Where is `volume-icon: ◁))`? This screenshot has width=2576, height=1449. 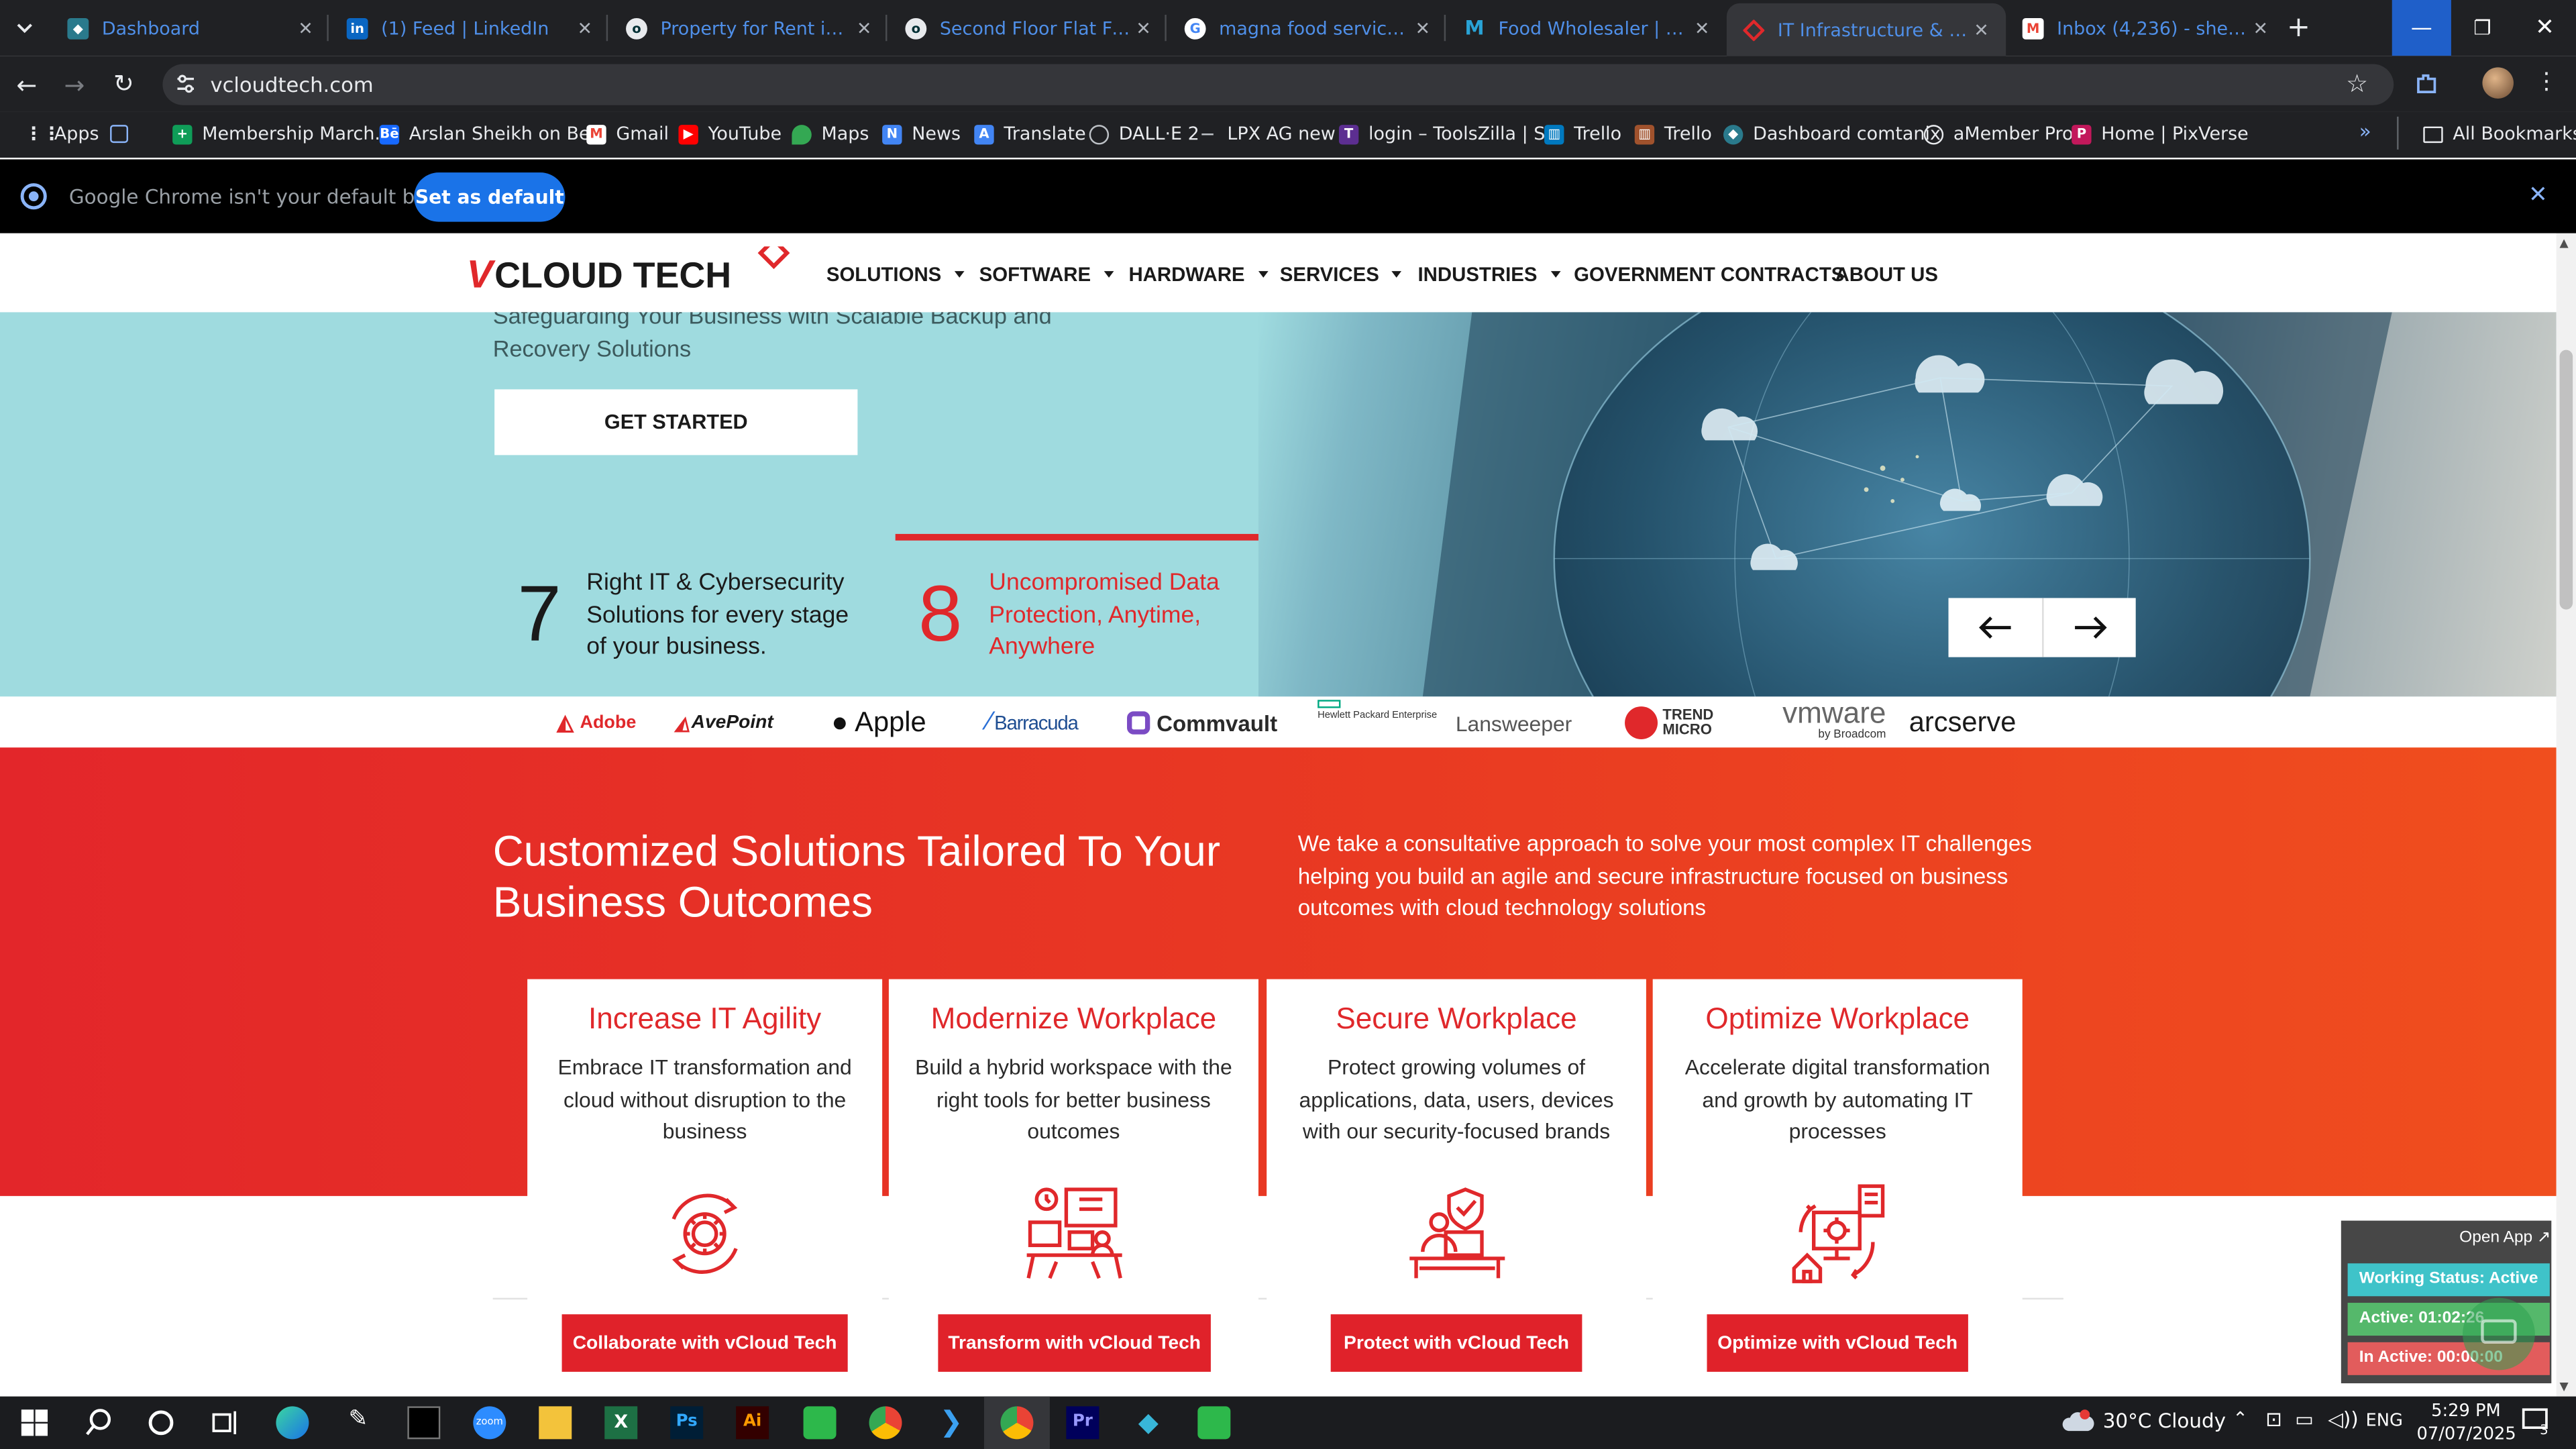 volume-icon: ◁)) is located at coordinates (2343, 1419).